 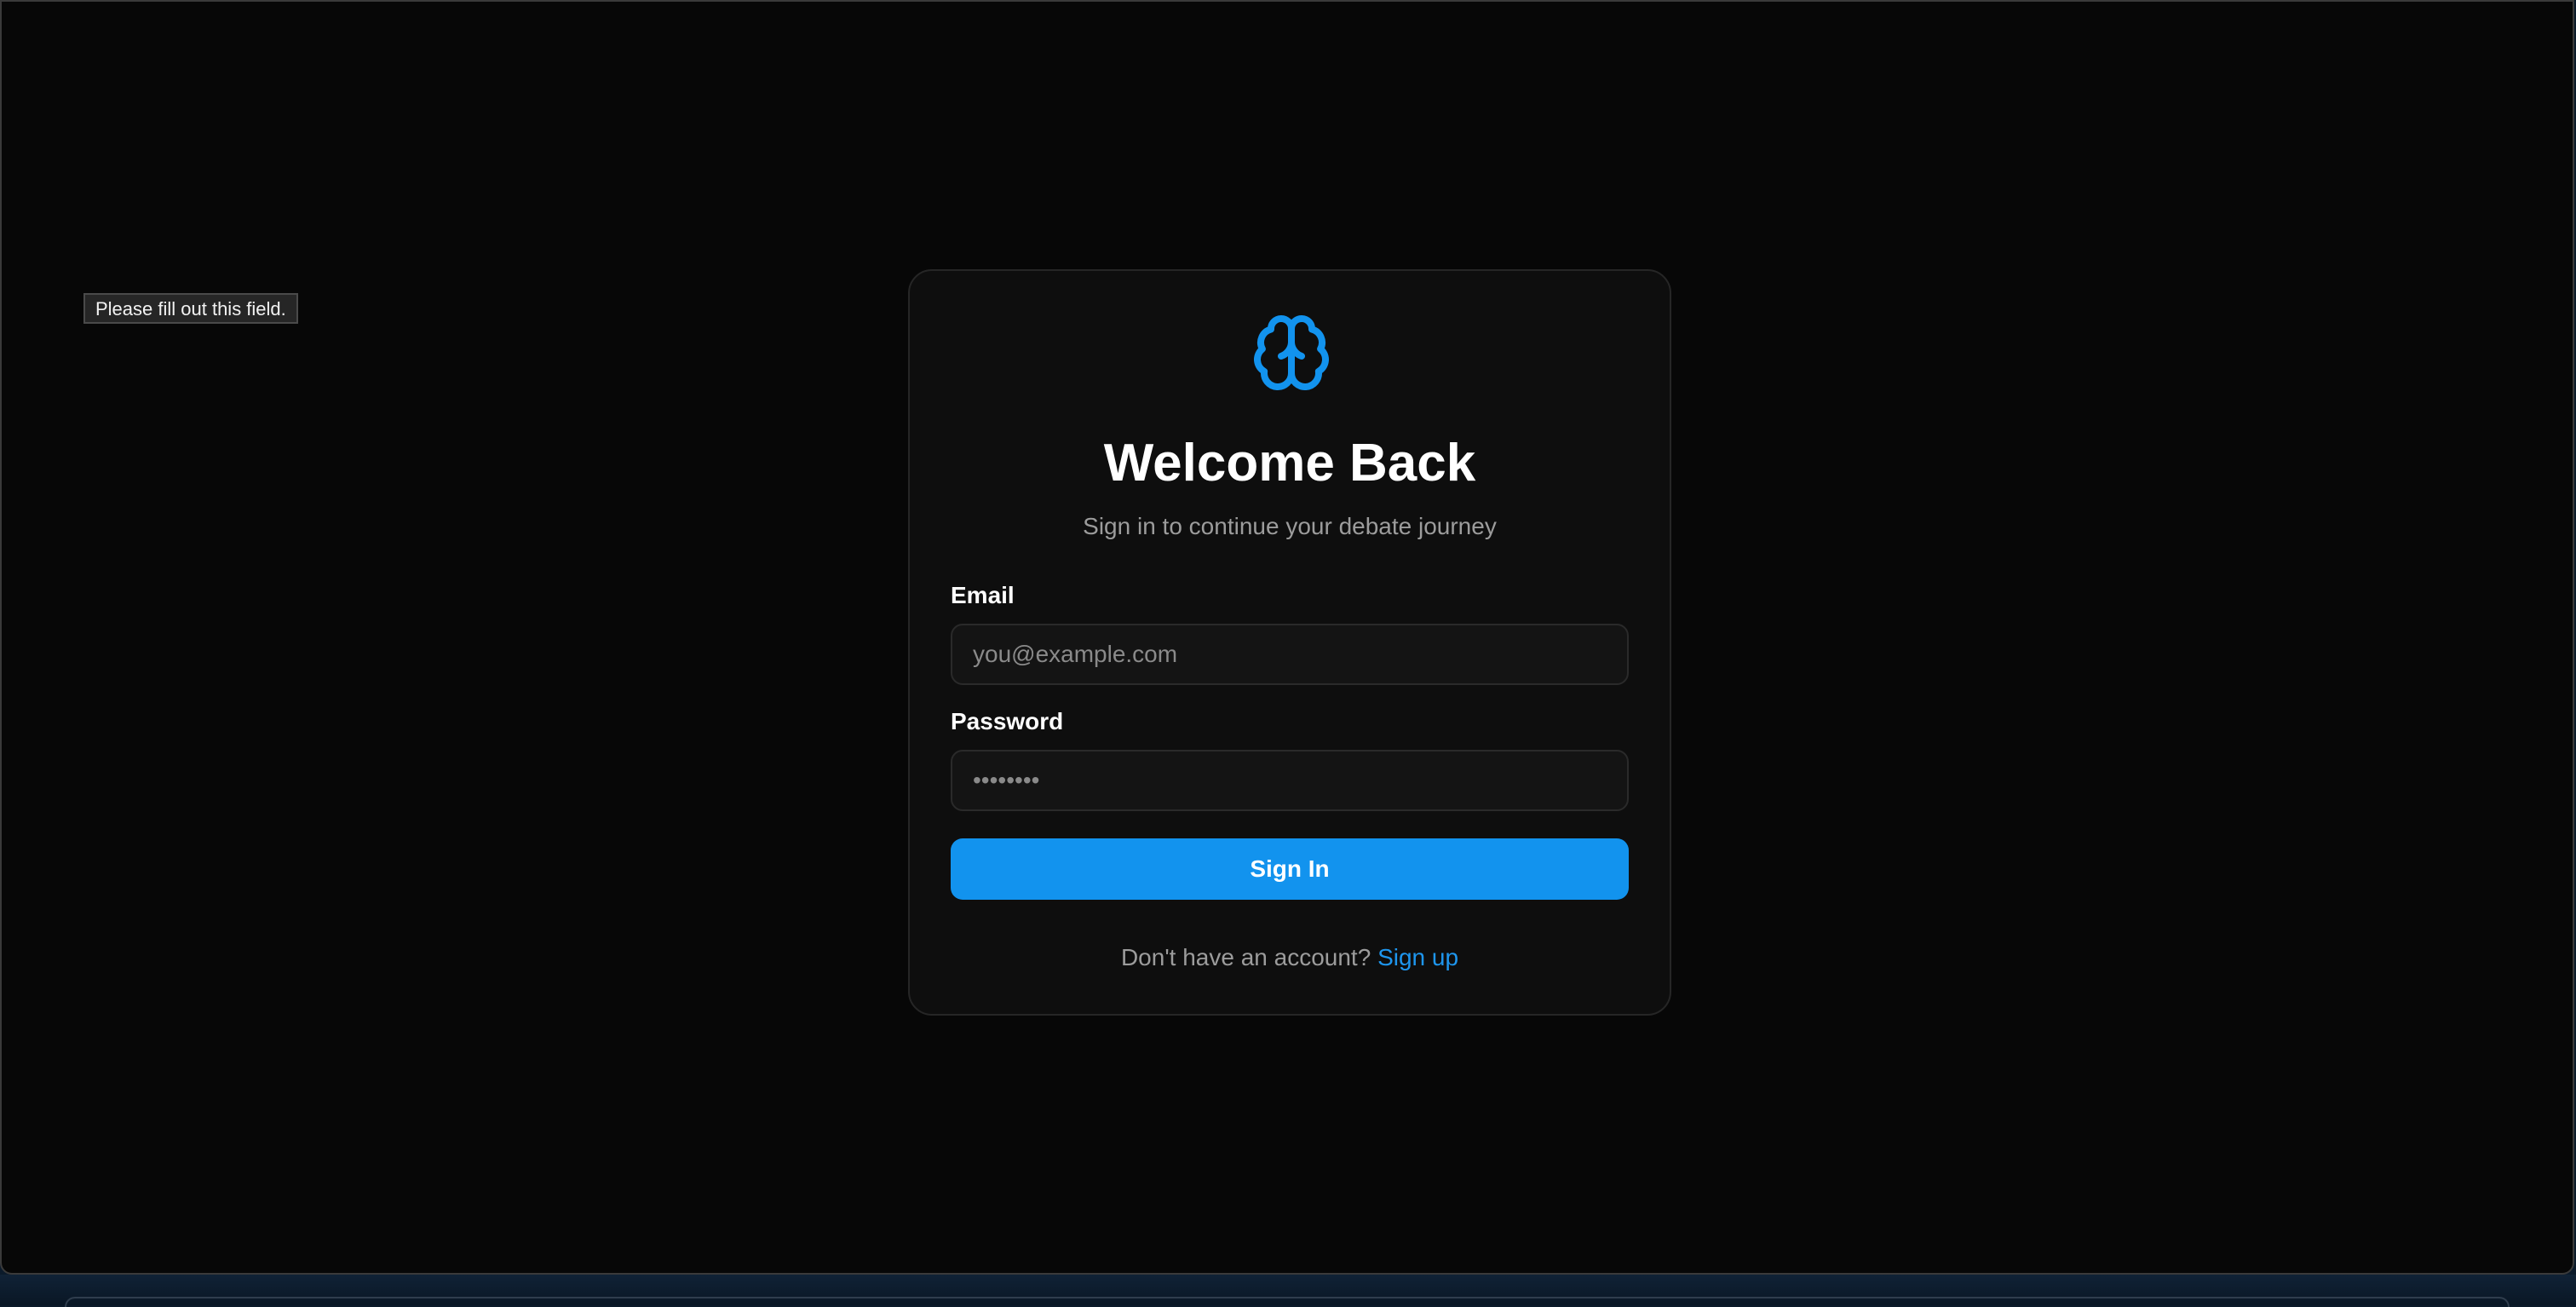 I want to click on signup-prompt-text: Don't have an account?, so click(x=1249, y=957).